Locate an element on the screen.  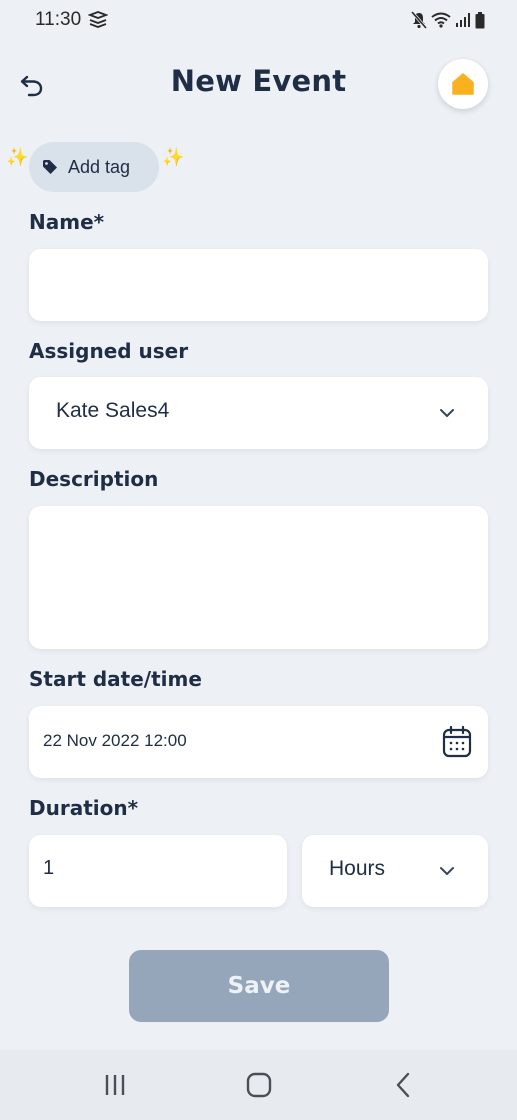
home-button is located at coordinates (463, 84).